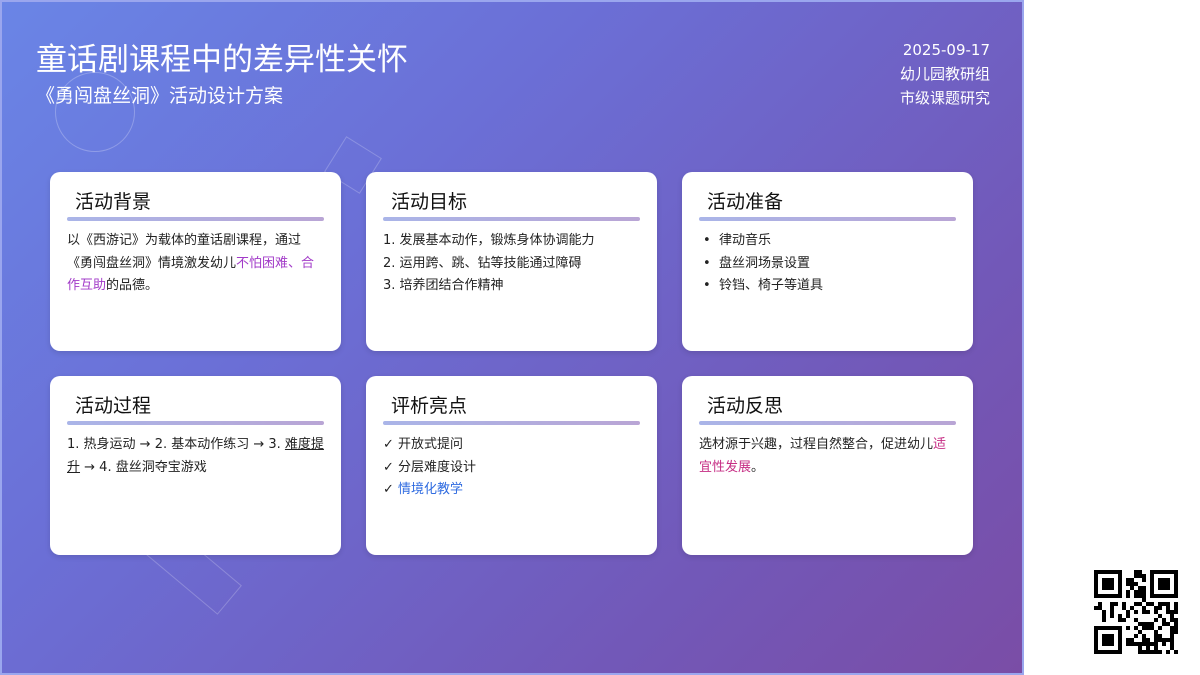 The height and width of the screenshot is (675, 1200). What do you see at coordinates (944, 98) in the screenshot?
I see `project-label: 市级课题研究` at bounding box center [944, 98].